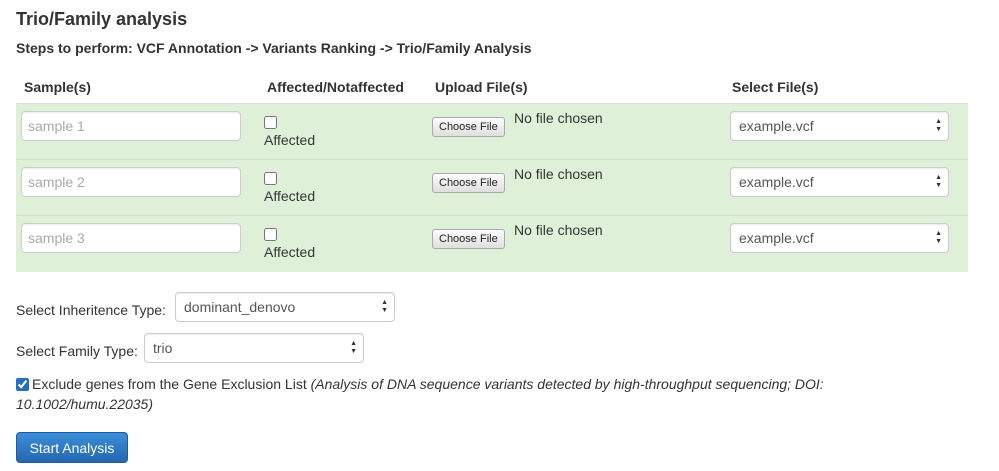  I want to click on sample-1-file-select: example.vcf ▲ ▼, so click(839, 126).